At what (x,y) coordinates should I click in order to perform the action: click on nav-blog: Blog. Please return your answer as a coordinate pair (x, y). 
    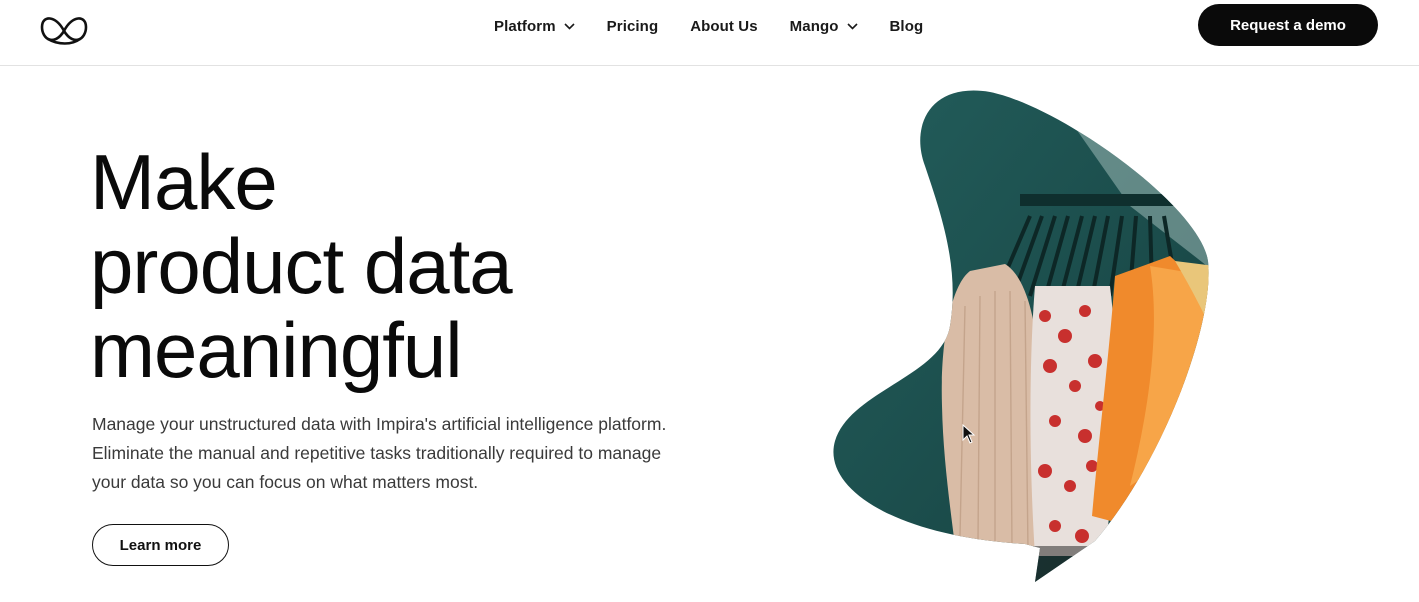
    Looking at the image, I should click on (907, 26).